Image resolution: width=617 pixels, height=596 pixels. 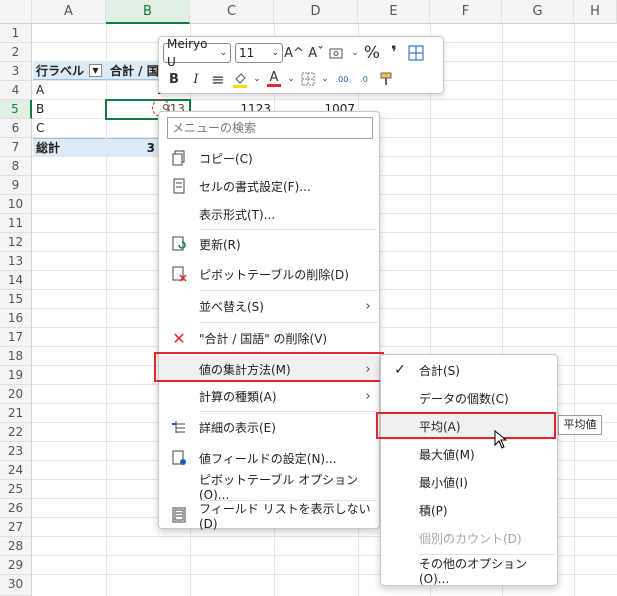 What do you see at coordinates (69, 128) in the screenshot?
I see `row-label-c: C` at bounding box center [69, 128].